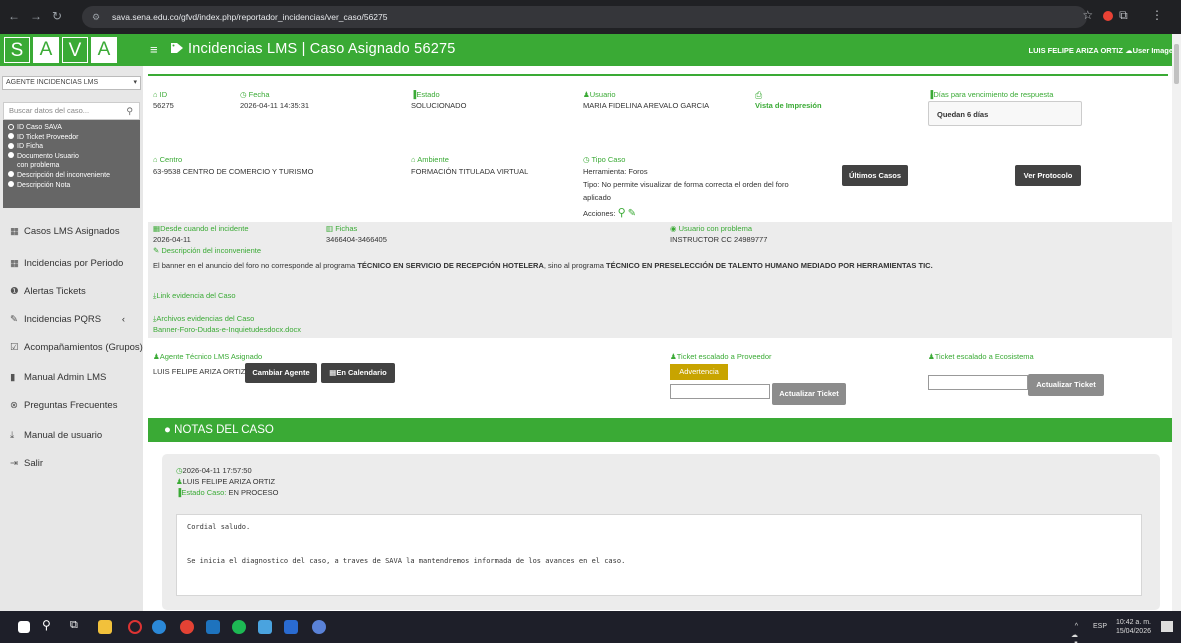 This screenshot has height=643, width=1181. I want to click on page-scrollbar, so click(1176, 322).